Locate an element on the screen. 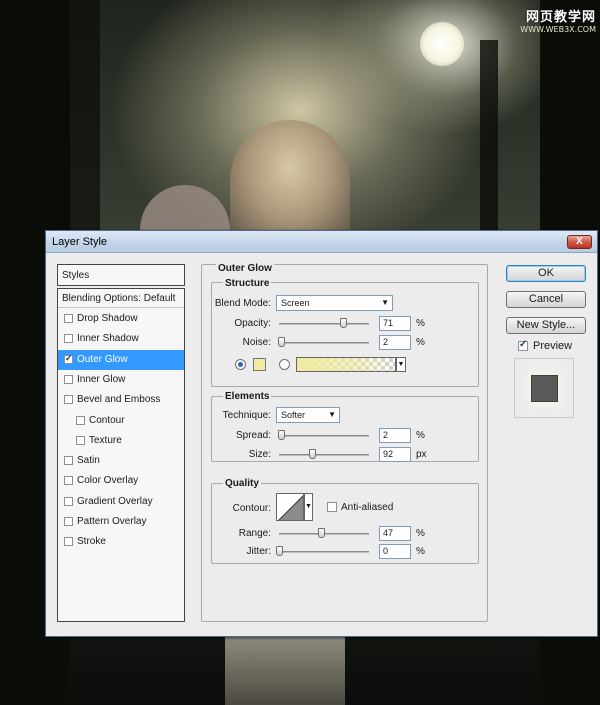 The height and width of the screenshot is (705, 600). range-slider-thumb is located at coordinates (322, 533).